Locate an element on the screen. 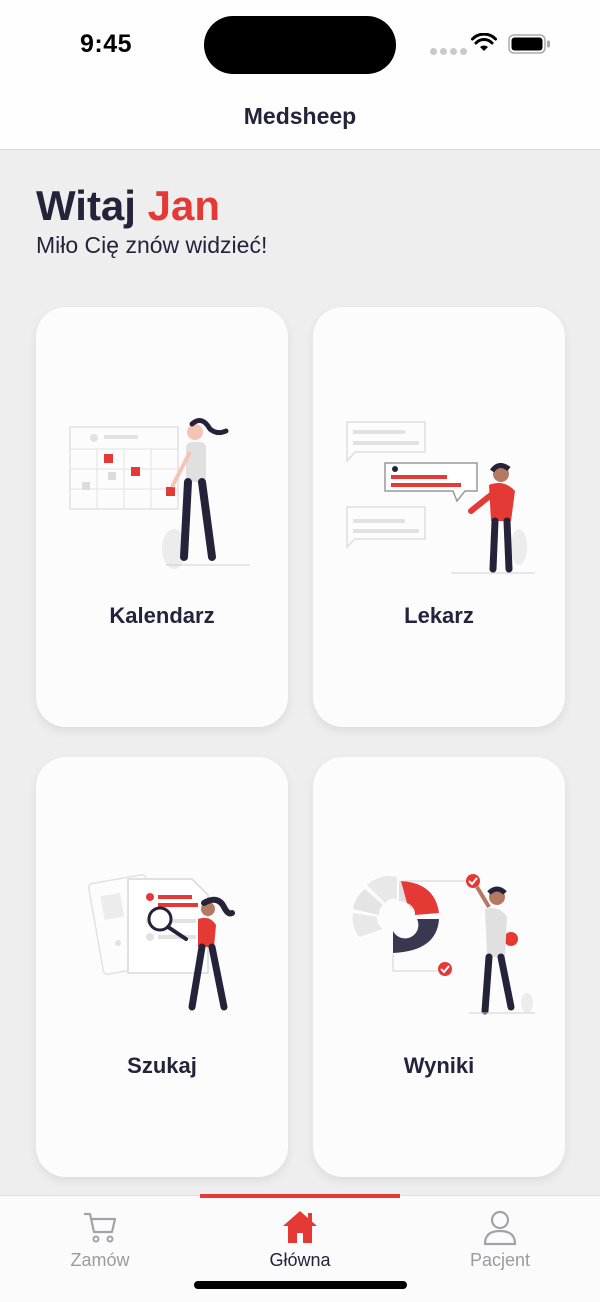 This screenshot has width=600, height=1302. user-name: Jan is located at coordinates (184, 205).